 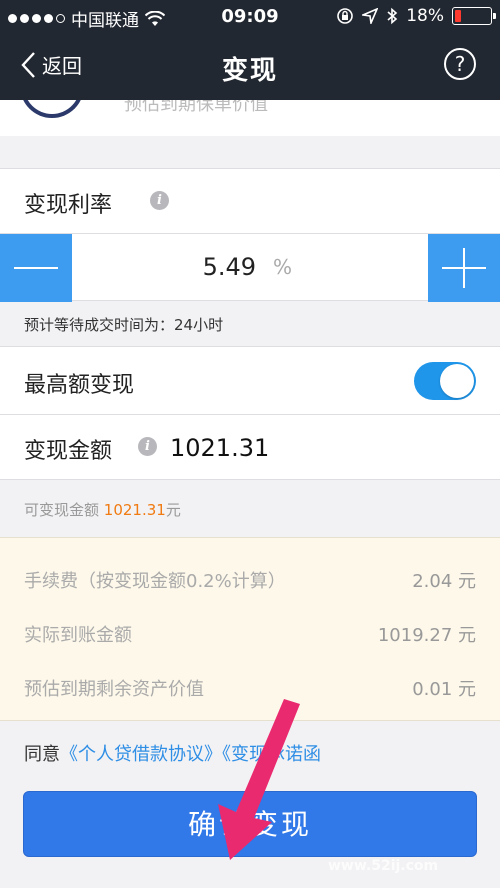 I want to click on available-suffix: 元, so click(x=173, y=510).